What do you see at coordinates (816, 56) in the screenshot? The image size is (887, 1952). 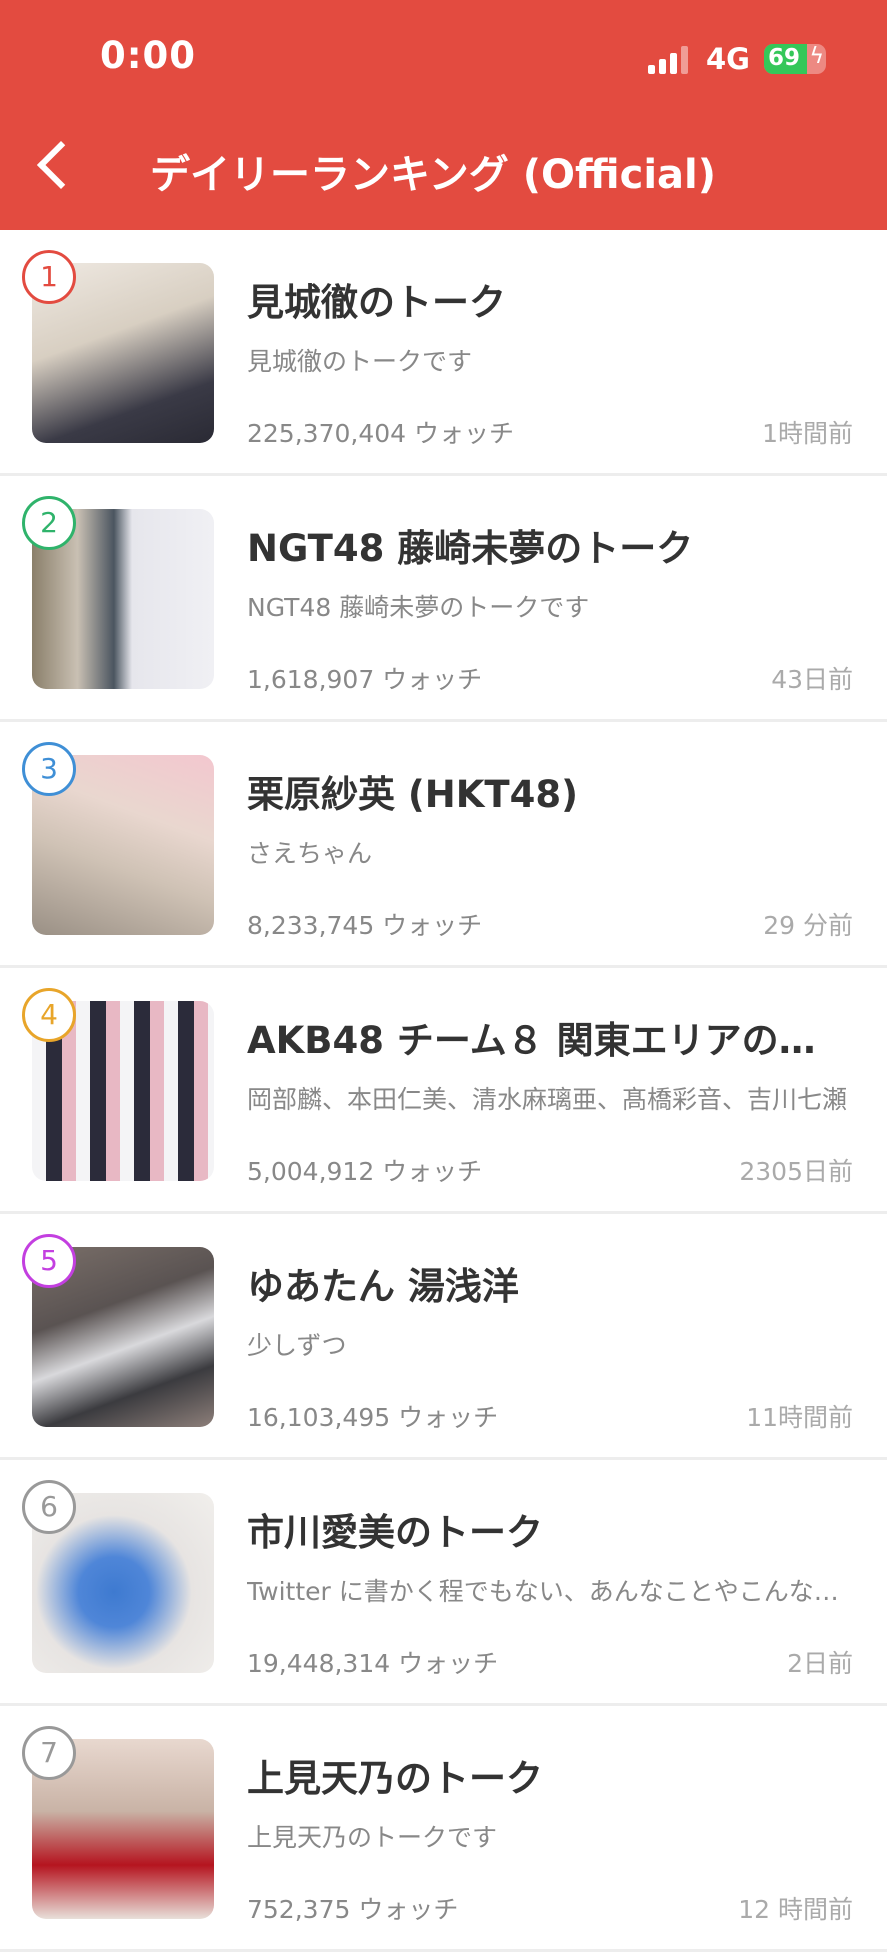 I see `charging-icon: ϟ` at bounding box center [816, 56].